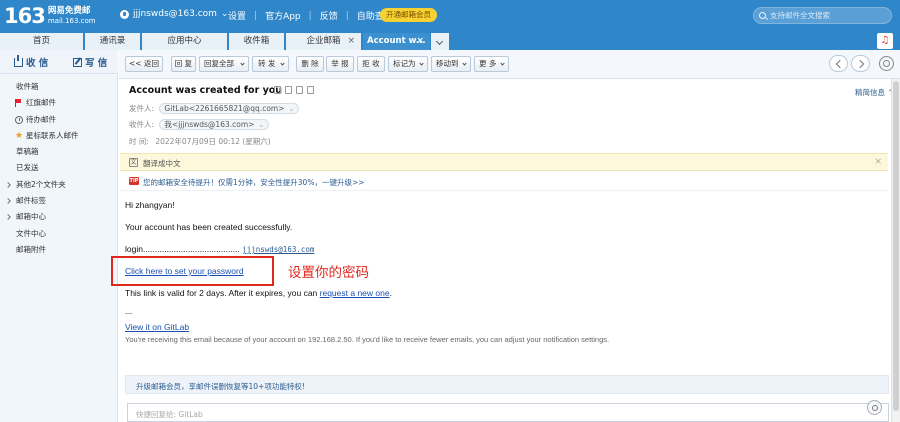  I want to click on sidebar-item-mail-center: 邮箱中心, so click(59, 217).